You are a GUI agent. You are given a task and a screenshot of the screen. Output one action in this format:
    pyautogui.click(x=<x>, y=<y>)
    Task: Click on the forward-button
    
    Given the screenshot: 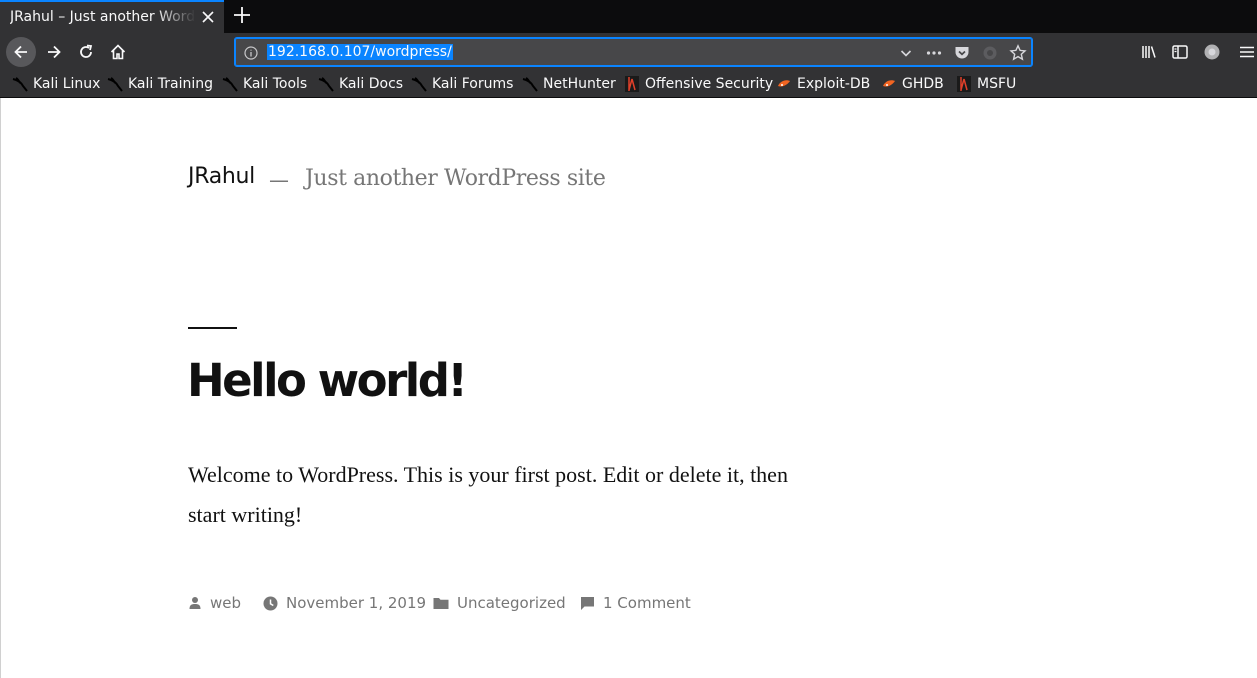 What is the action you would take?
    pyautogui.click(x=54, y=52)
    